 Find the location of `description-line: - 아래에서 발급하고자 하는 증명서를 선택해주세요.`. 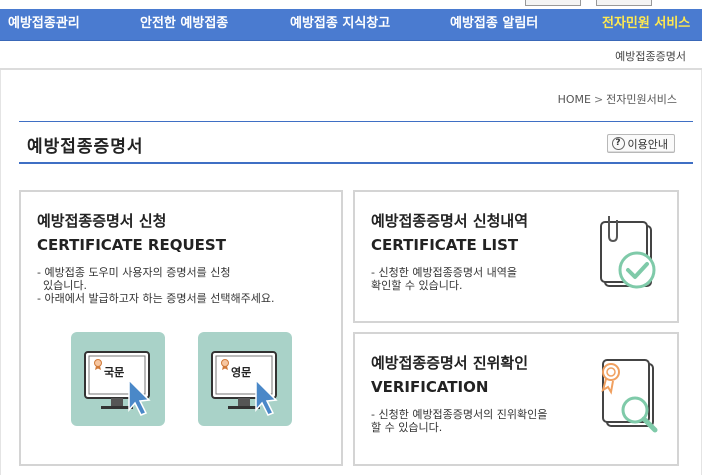

description-line: - 아래에서 발급하고자 하는 증명서를 선택해주세요. is located at coordinates (156, 298).